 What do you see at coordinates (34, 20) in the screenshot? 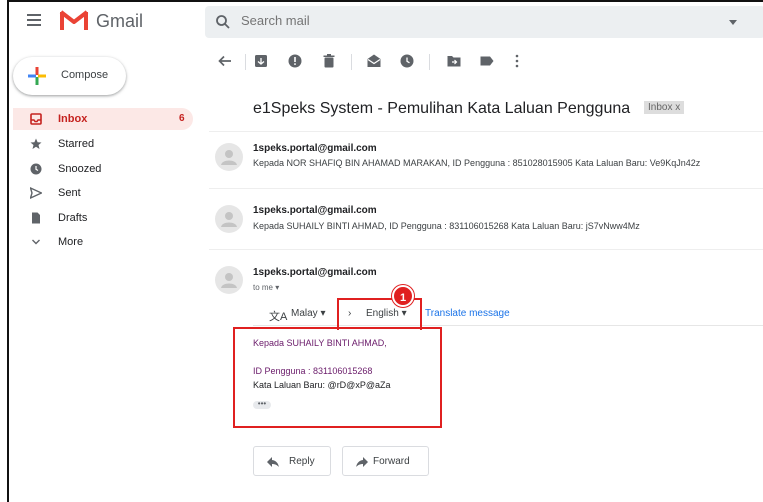
I see `main-menu-icon` at bounding box center [34, 20].